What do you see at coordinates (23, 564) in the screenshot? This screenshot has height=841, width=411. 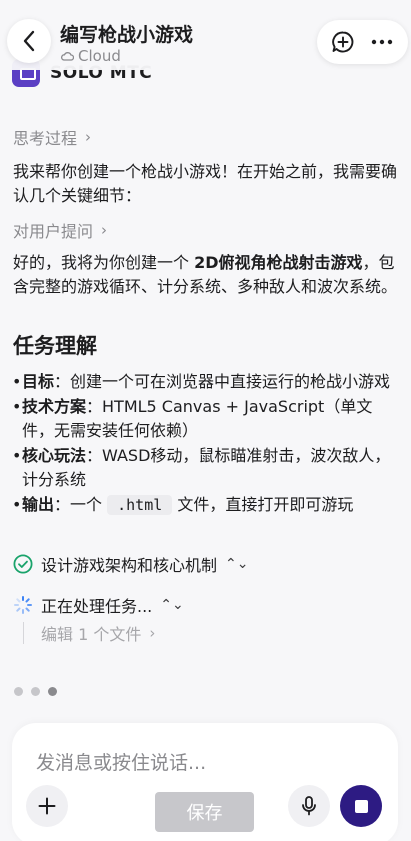 I see `check-circle-icon` at bounding box center [23, 564].